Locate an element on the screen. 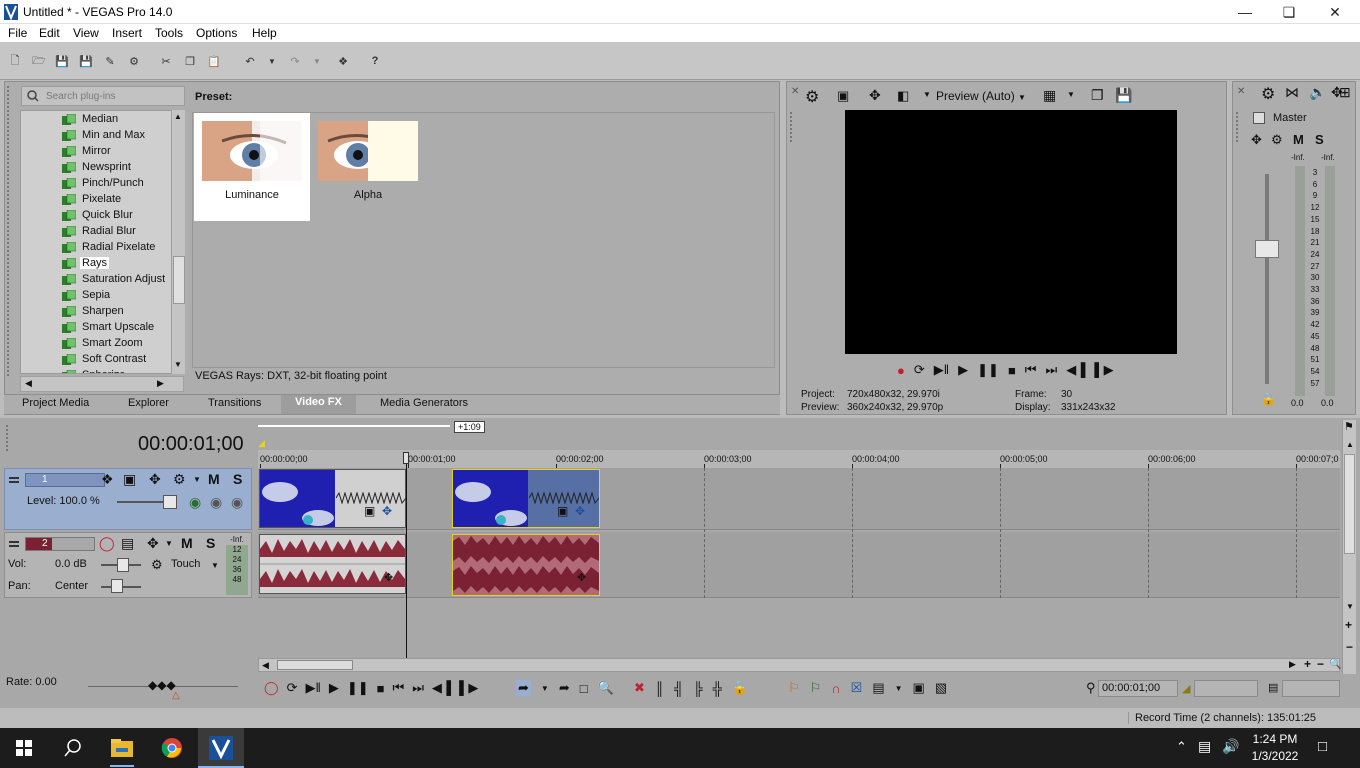 The height and width of the screenshot is (768, 1360). plugin-tree-vscroll: ▲ ▼ is located at coordinates (178, 242).